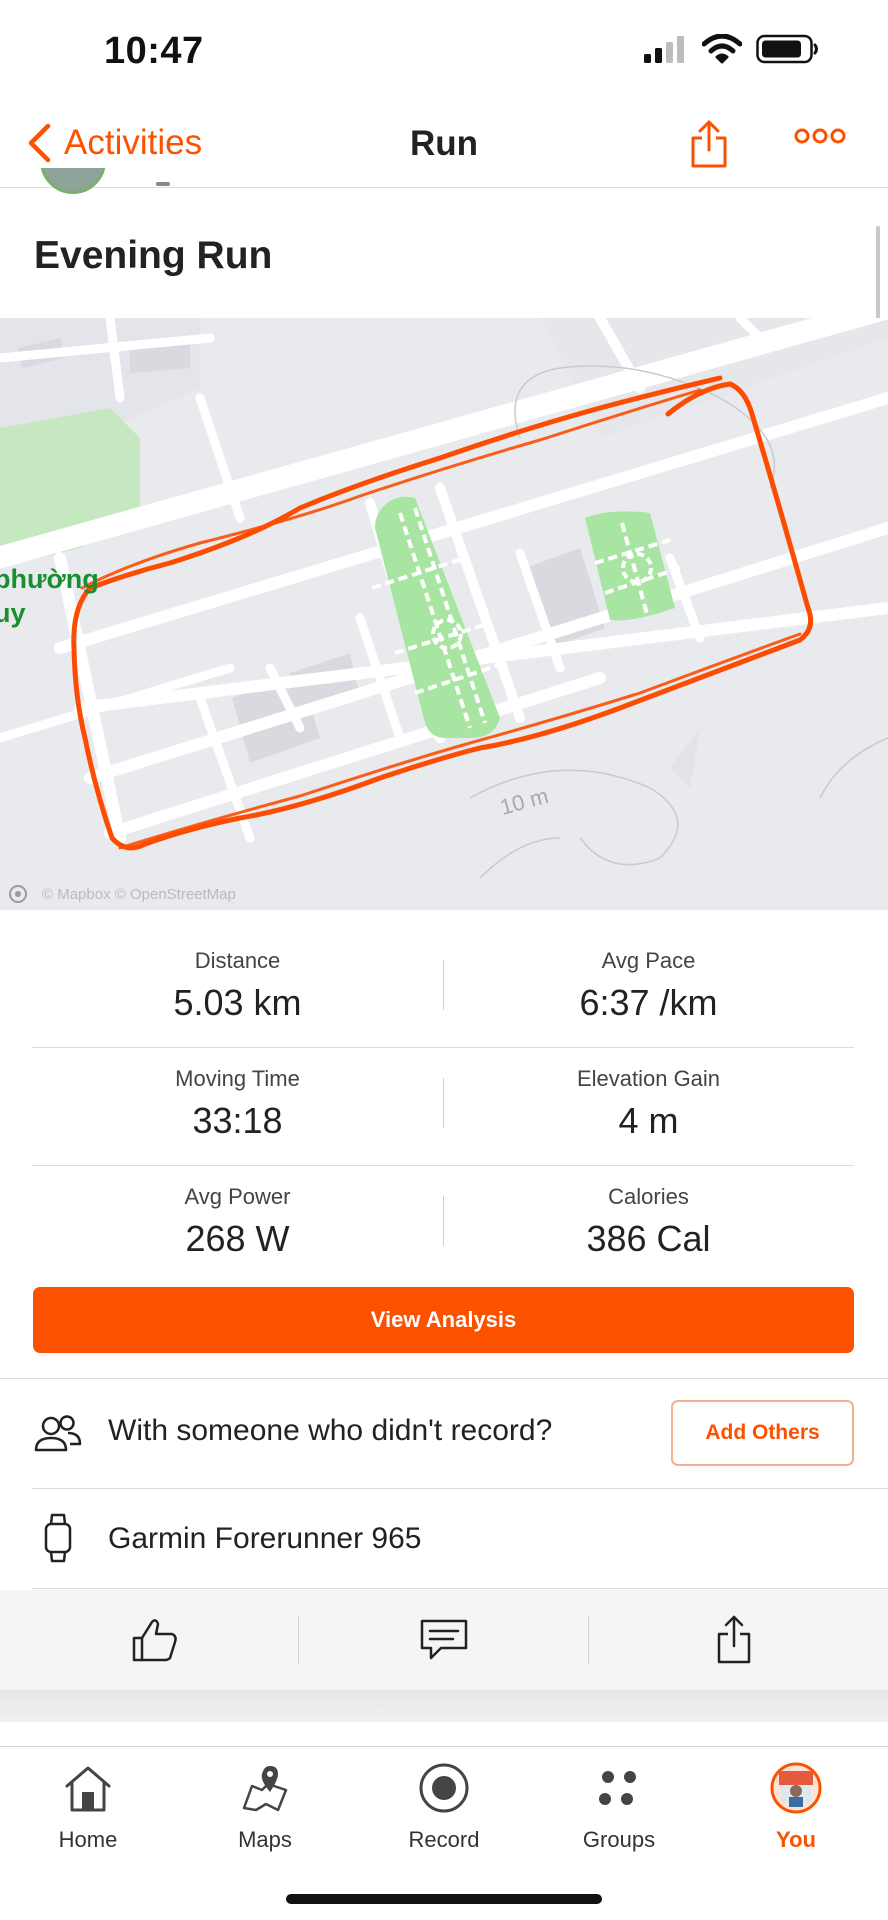 The width and height of the screenshot is (888, 1920). Describe the element at coordinates (58, 1433) in the screenshot. I see `people-icon` at that location.